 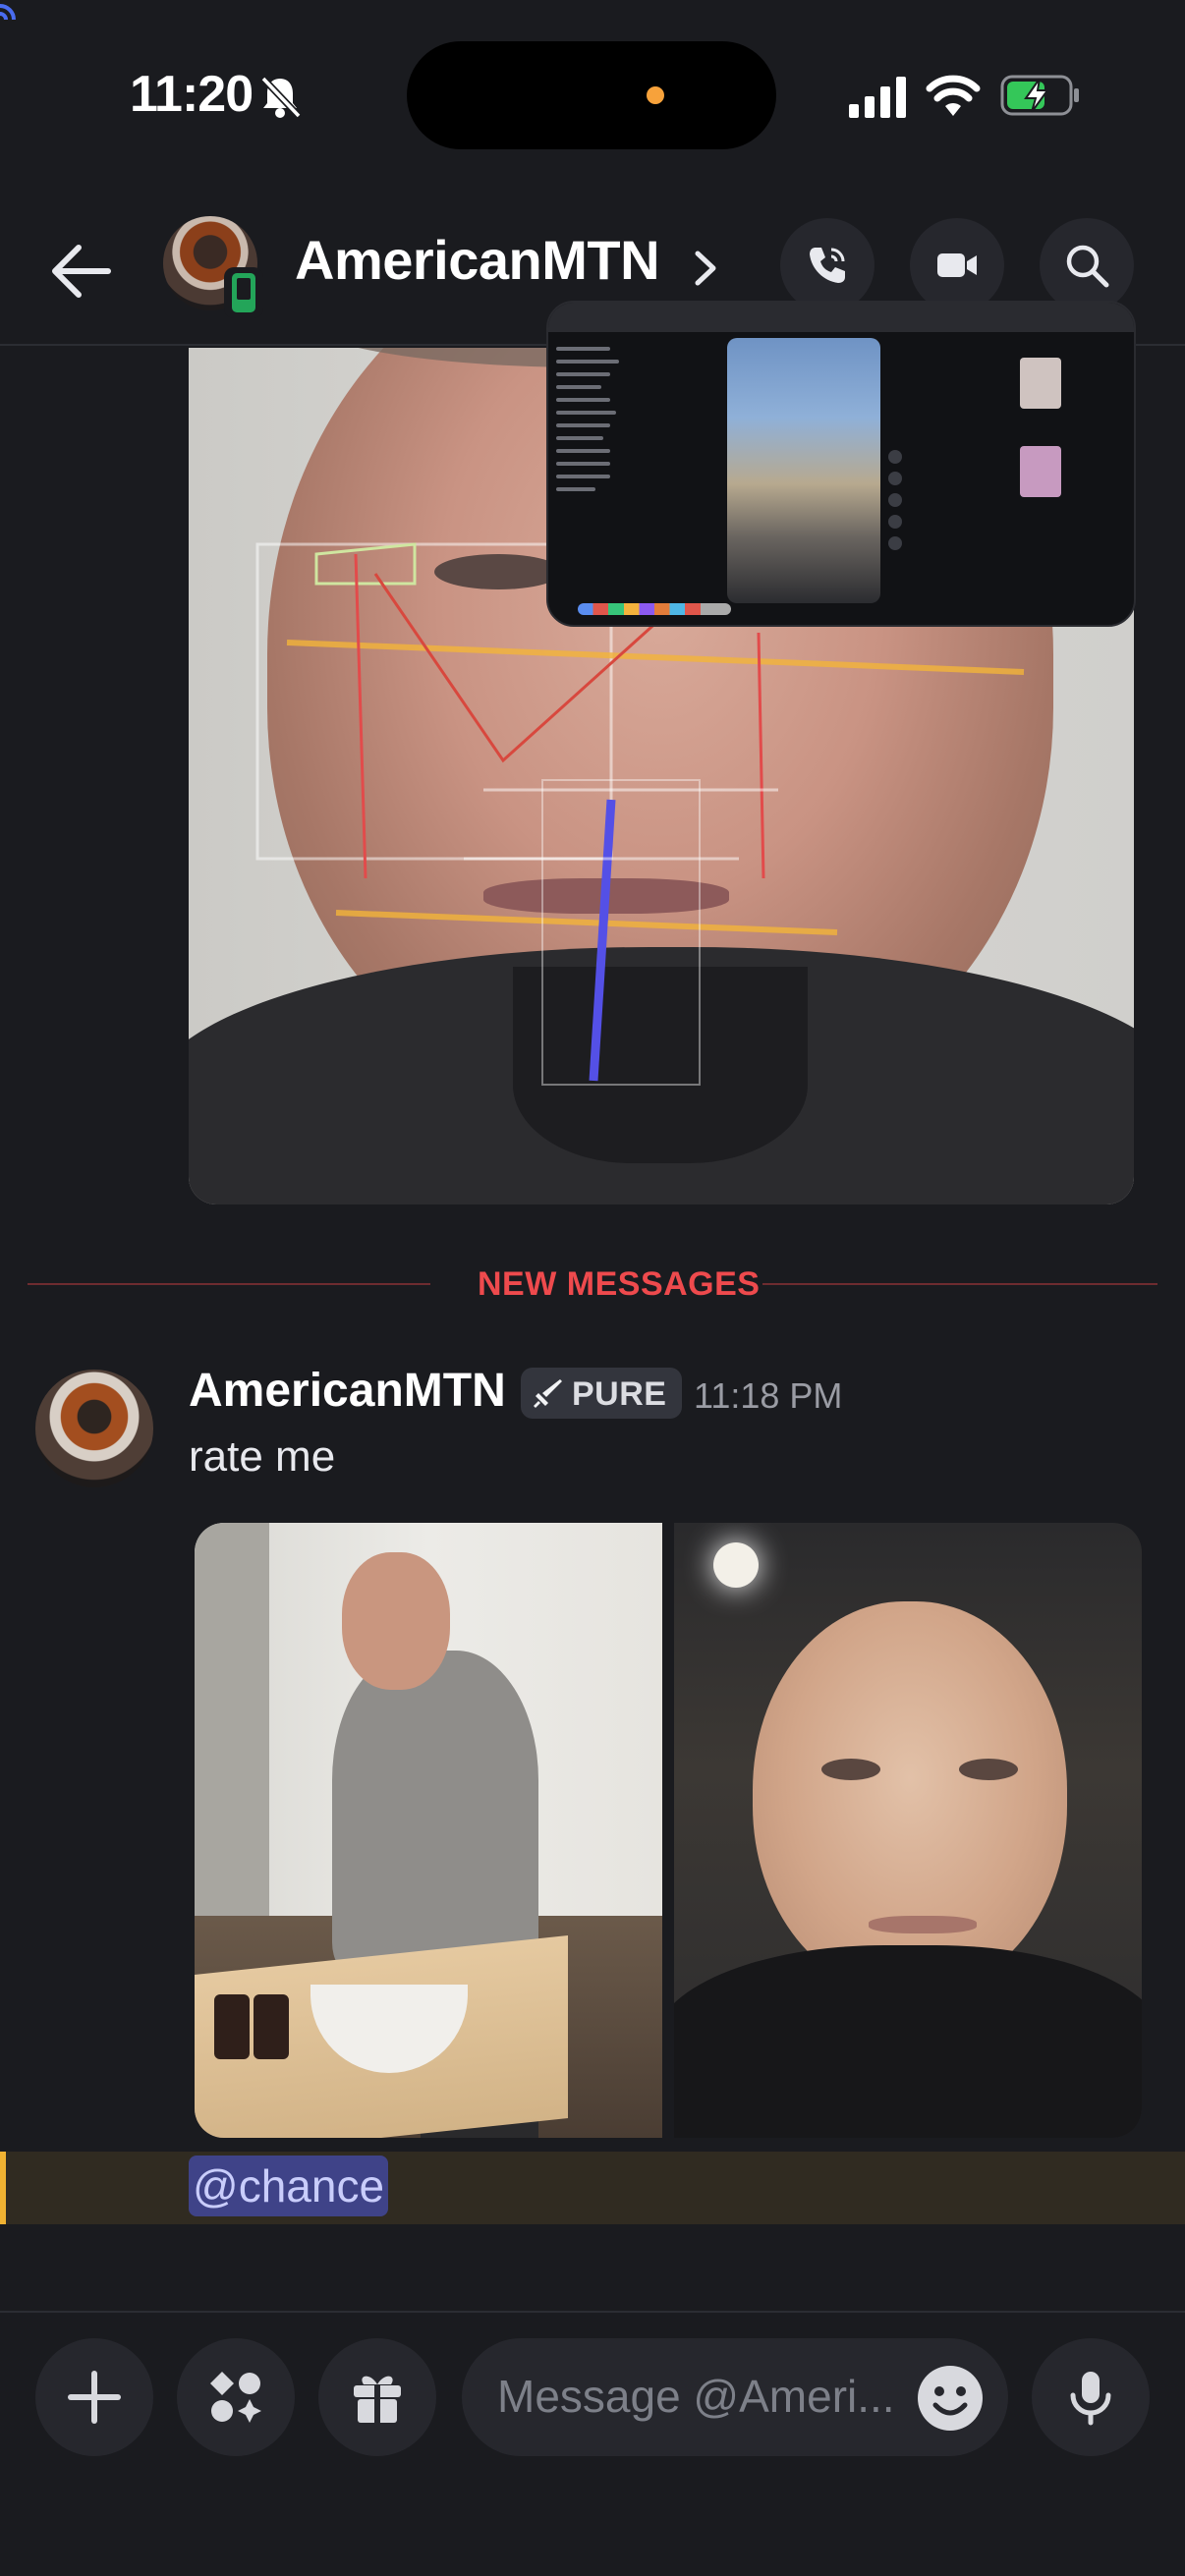 What do you see at coordinates (706, 268) in the screenshot?
I see `chevron-right-icon` at bounding box center [706, 268].